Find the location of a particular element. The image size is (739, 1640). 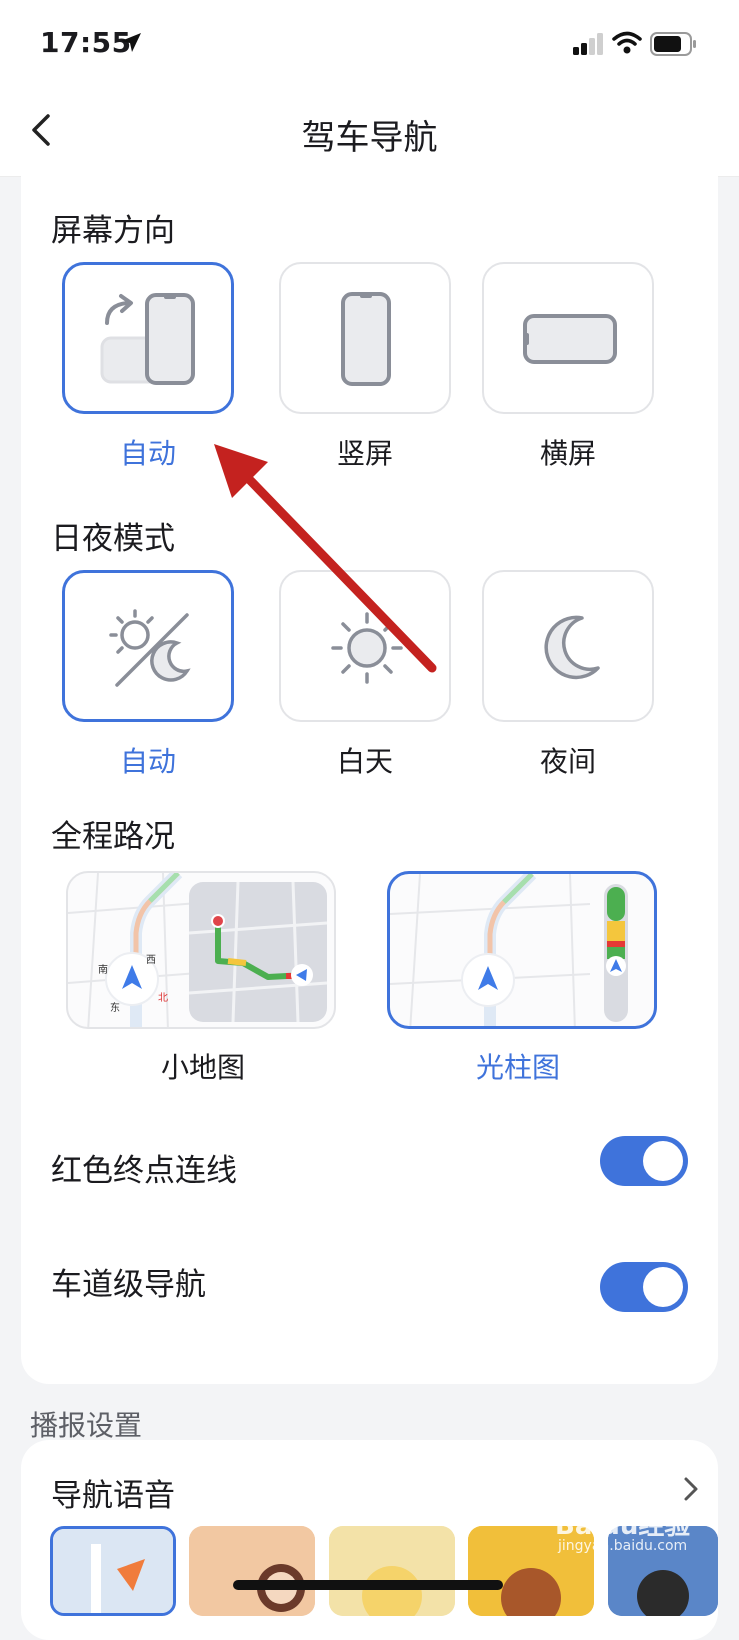

wifi-icon is located at coordinates (627, 42).